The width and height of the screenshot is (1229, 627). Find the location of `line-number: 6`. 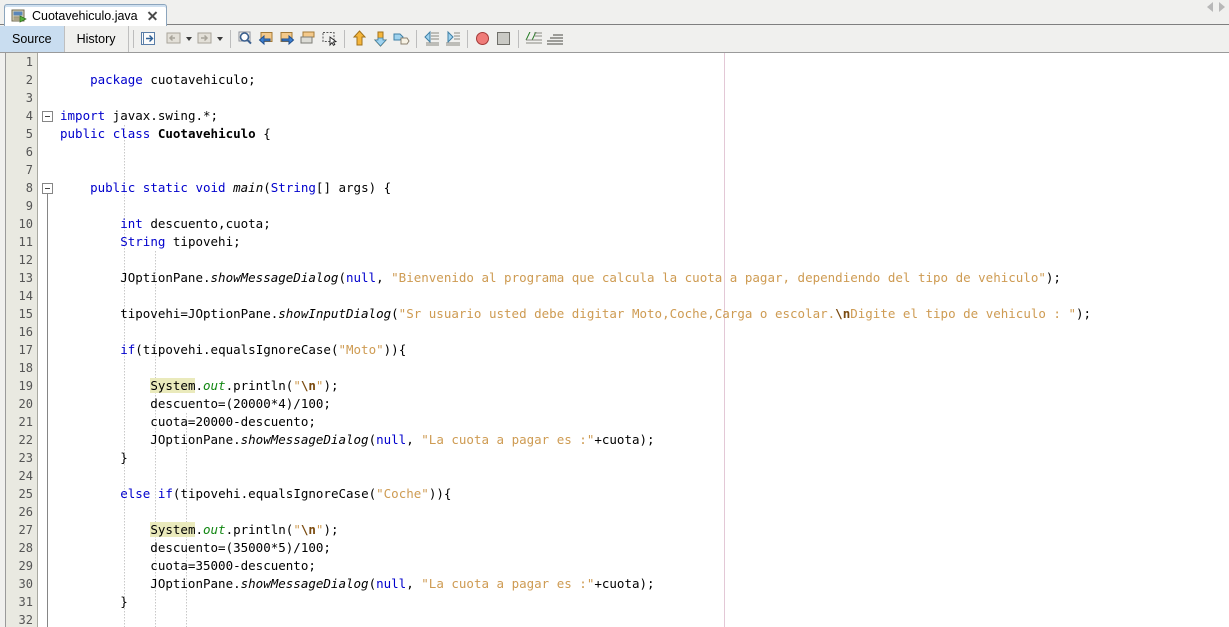

line-number: 6 is located at coordinates (29, 152).